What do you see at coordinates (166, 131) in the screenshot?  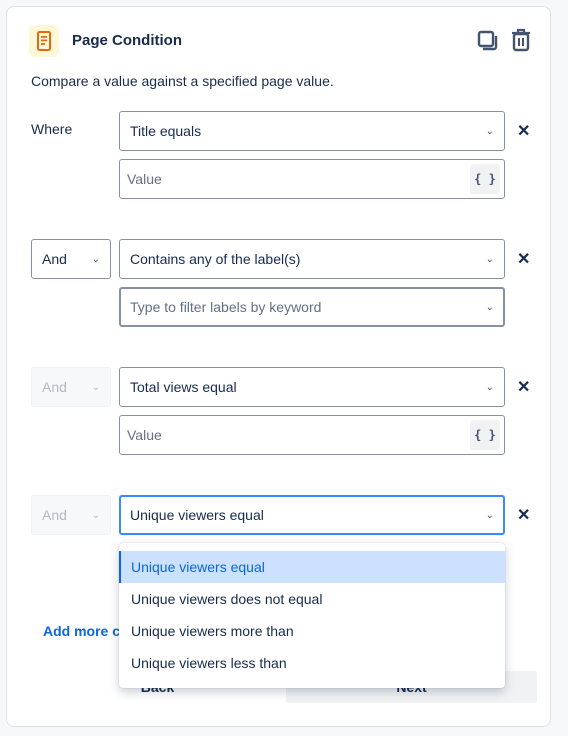 I see `select-value: Title equals` at bounding box center [166, 131].